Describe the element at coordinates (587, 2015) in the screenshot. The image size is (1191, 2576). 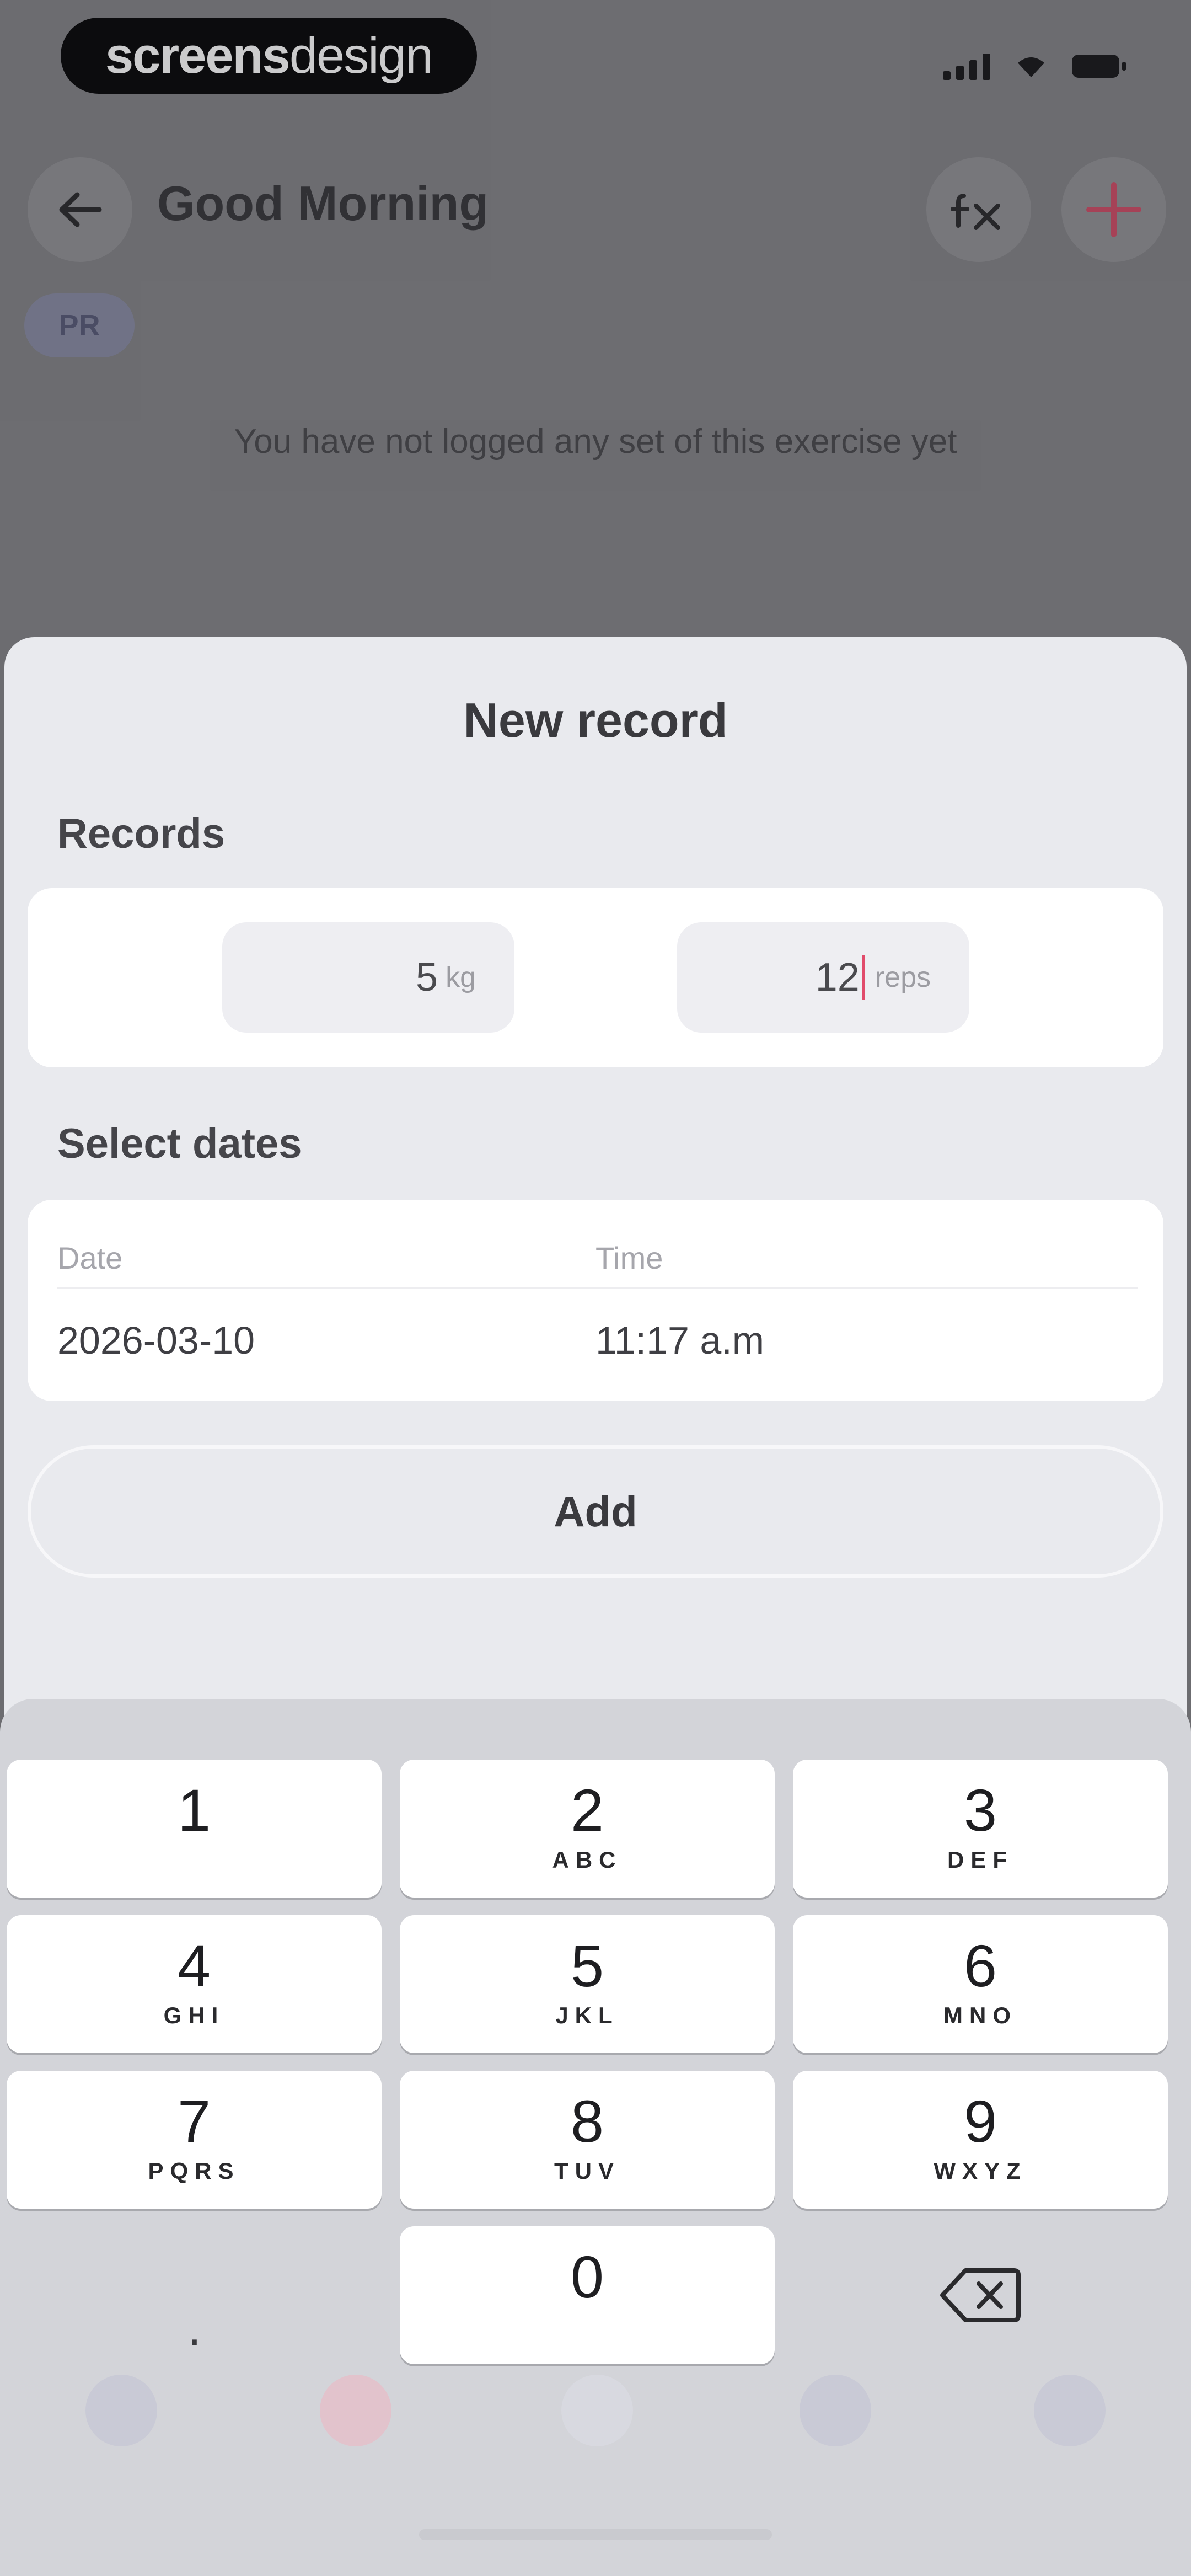
I see `key-5-letters: JKL` at that location.